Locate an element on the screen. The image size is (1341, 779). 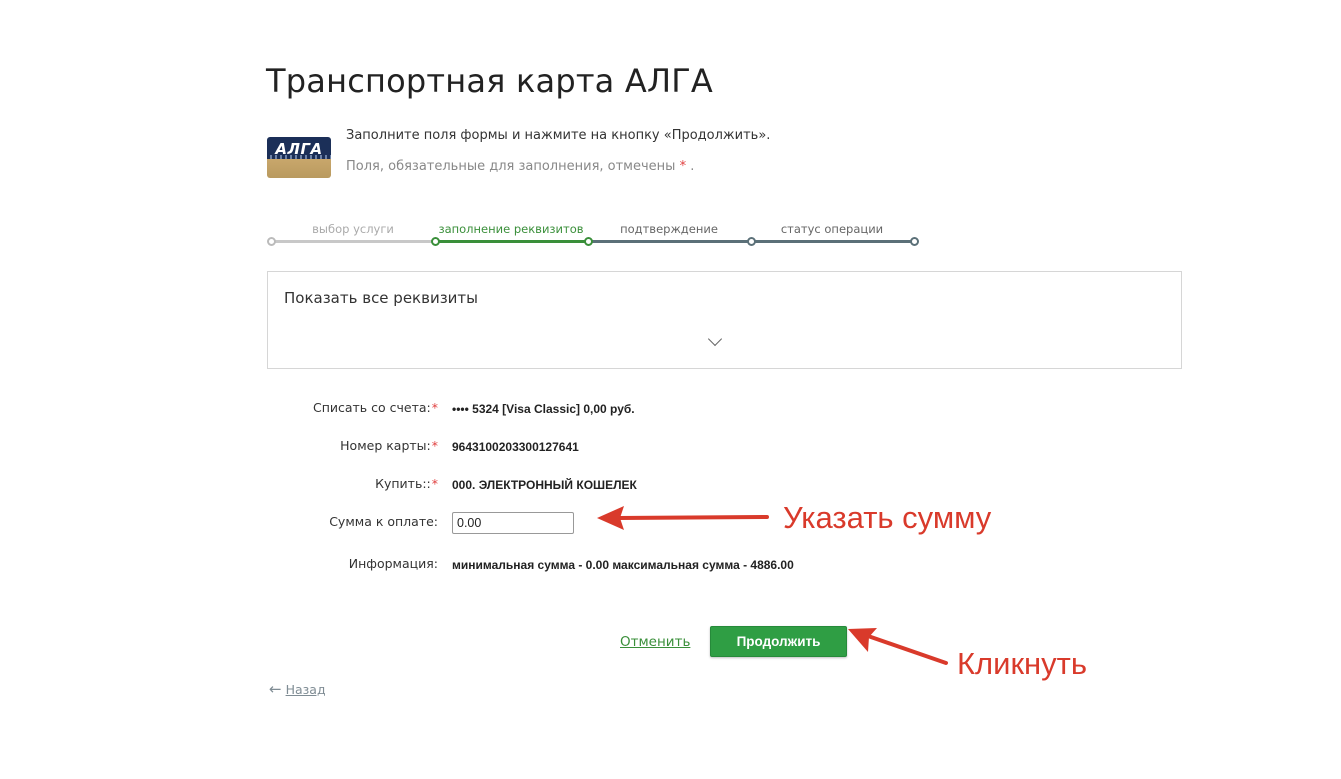
card-number-value: 9643100203300127641 is located at coordinates (515, 447).